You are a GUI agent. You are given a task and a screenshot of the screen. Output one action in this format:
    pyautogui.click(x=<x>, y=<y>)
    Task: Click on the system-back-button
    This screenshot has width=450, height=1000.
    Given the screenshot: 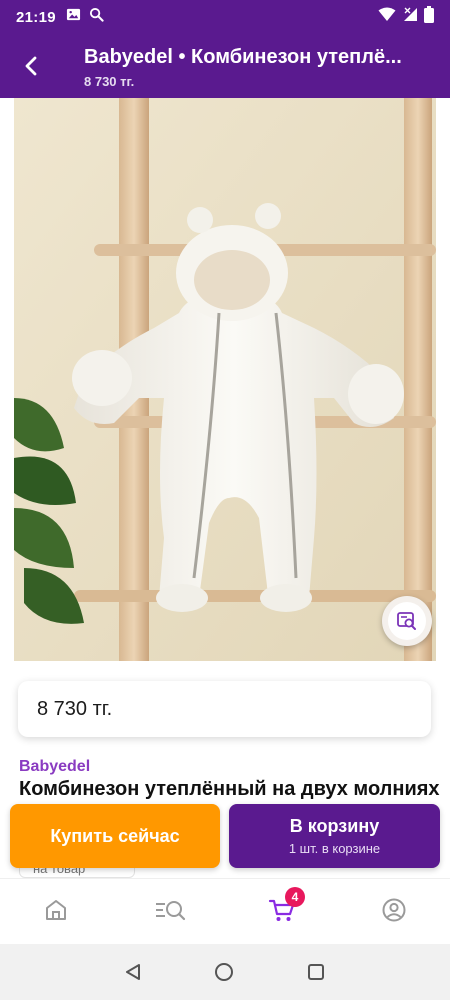 What is the action you would take?
    pyautogui.click(x=133, y=972)
    